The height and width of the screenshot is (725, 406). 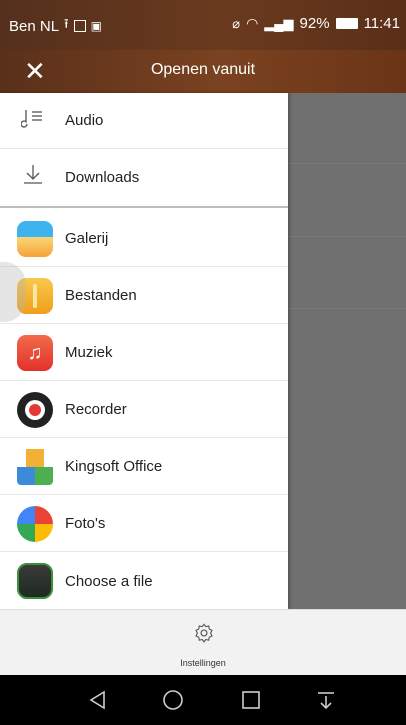 What do you see at coordinates (203, 25) in the screenshot?
I see `status-bar: Ben NL ⭱ ▣ ⌀ ◠ ▂▄▆ 92% 11:41` at bounding box center [203, 25].